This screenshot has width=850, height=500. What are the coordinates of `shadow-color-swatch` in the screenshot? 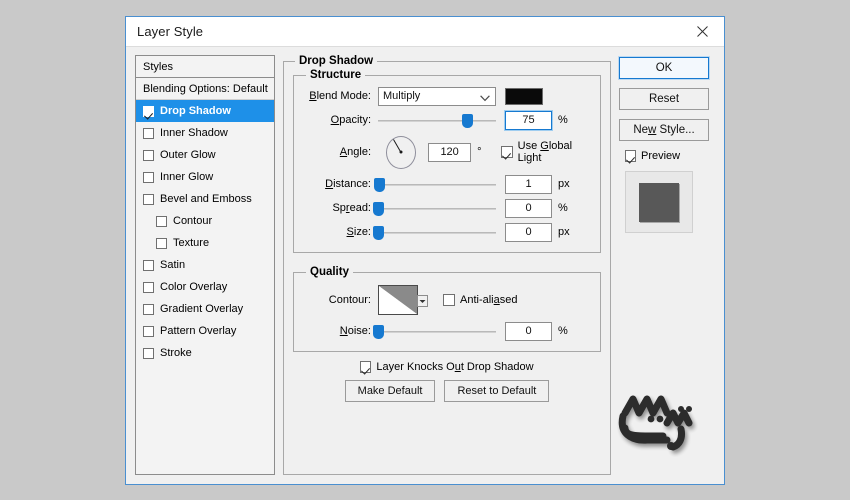 It's located at (524, 96).